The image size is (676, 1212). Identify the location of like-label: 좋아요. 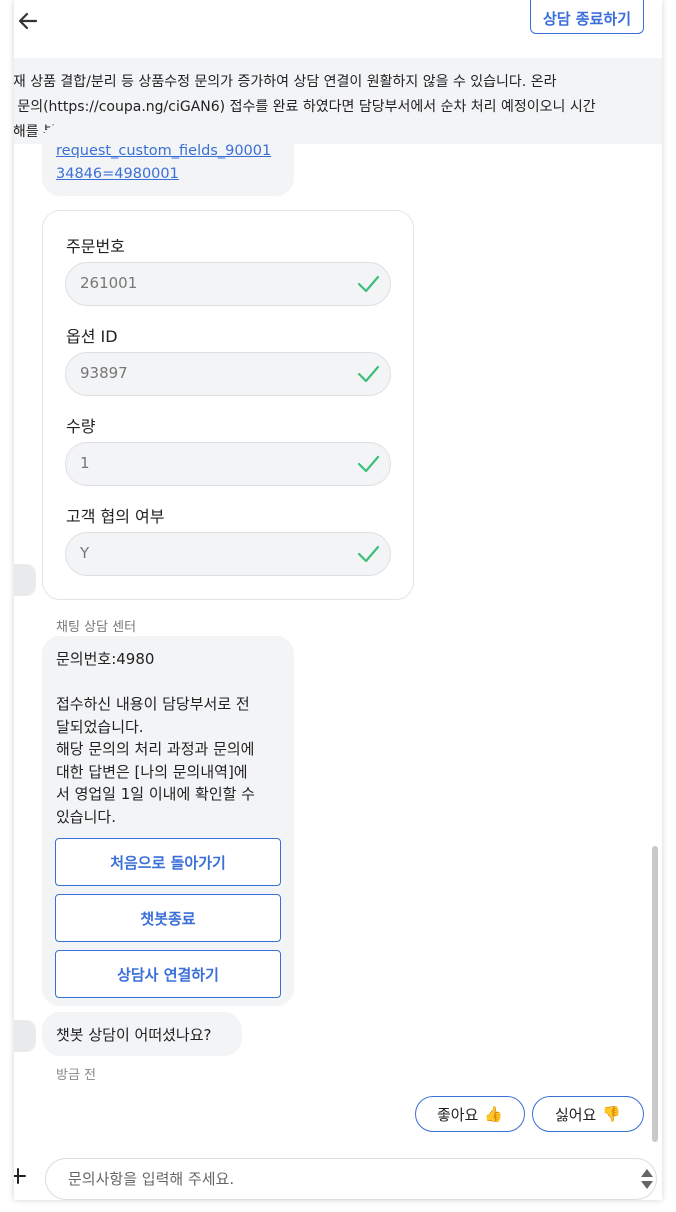
(457, 1114).